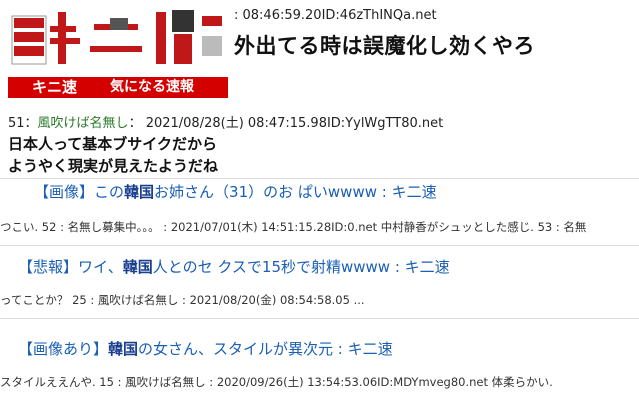 This screenshot has height=406, width=639. I want to click on logo-figure-icon, so click(116, 37).